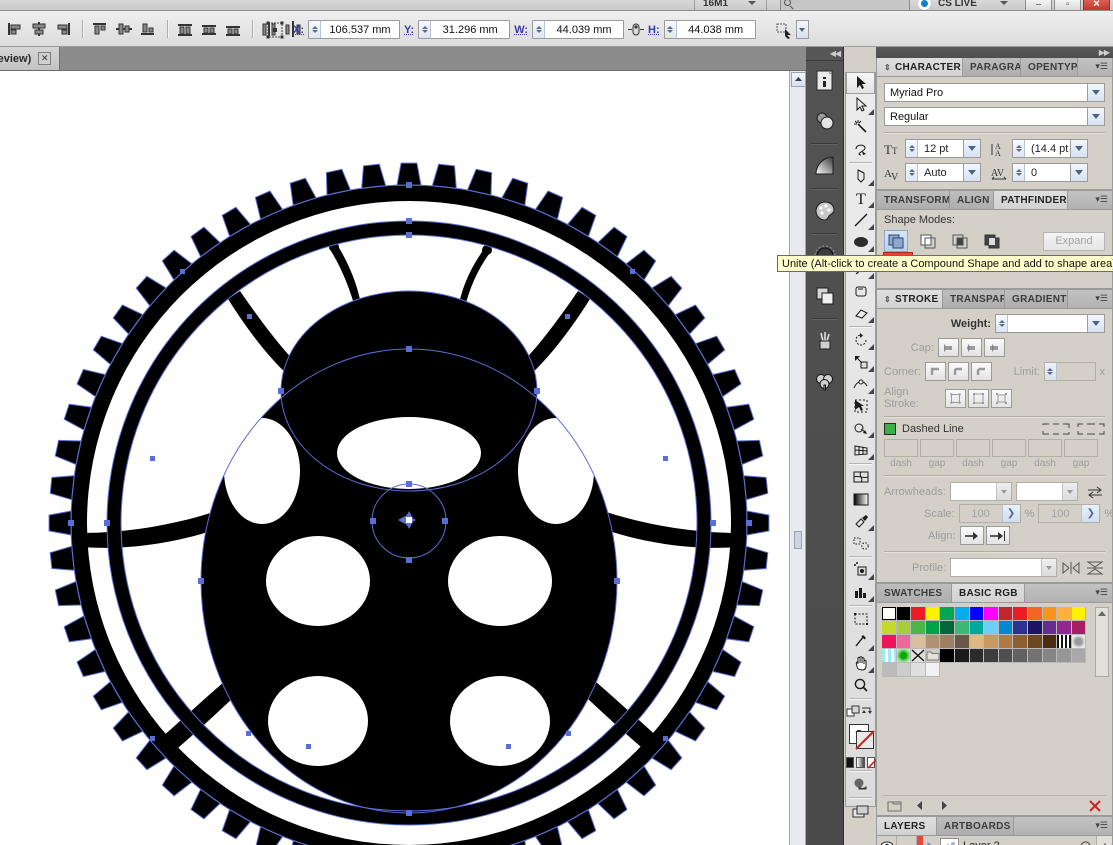 The height and width of the screenshot is (845, 1113). Describe the element at coordinates (872, 763) in the screenshot. I see `none-icon` at that location.